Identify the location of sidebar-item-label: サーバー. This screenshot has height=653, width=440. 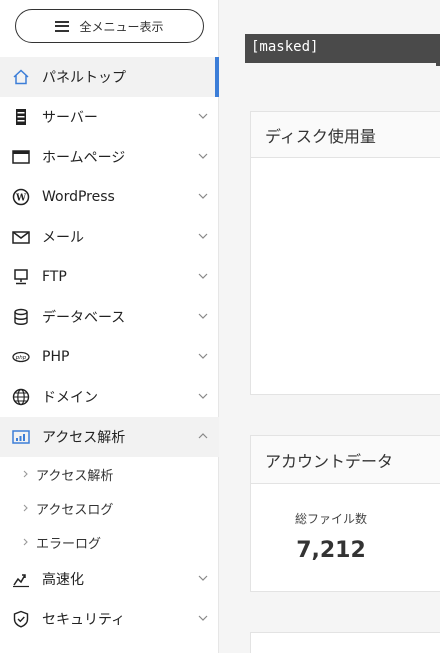
(70, 118).